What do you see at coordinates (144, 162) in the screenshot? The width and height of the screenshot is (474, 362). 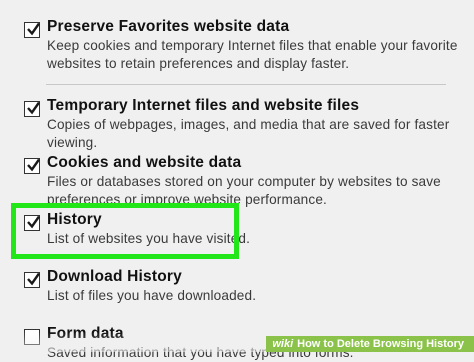 I see `option-title: Cookies and website data` at bounding box center [144, 162].